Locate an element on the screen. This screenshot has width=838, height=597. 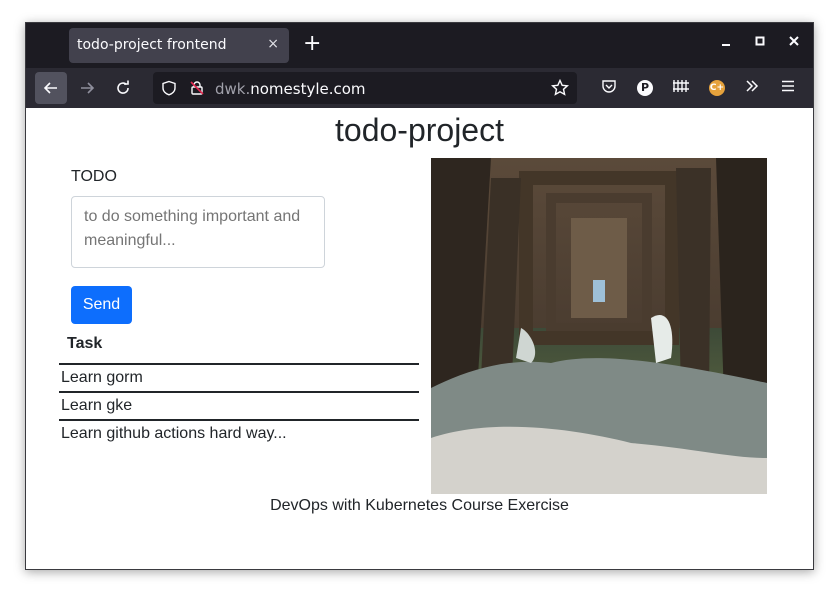
back-arrow-icon is located at coordinates (50, 88).